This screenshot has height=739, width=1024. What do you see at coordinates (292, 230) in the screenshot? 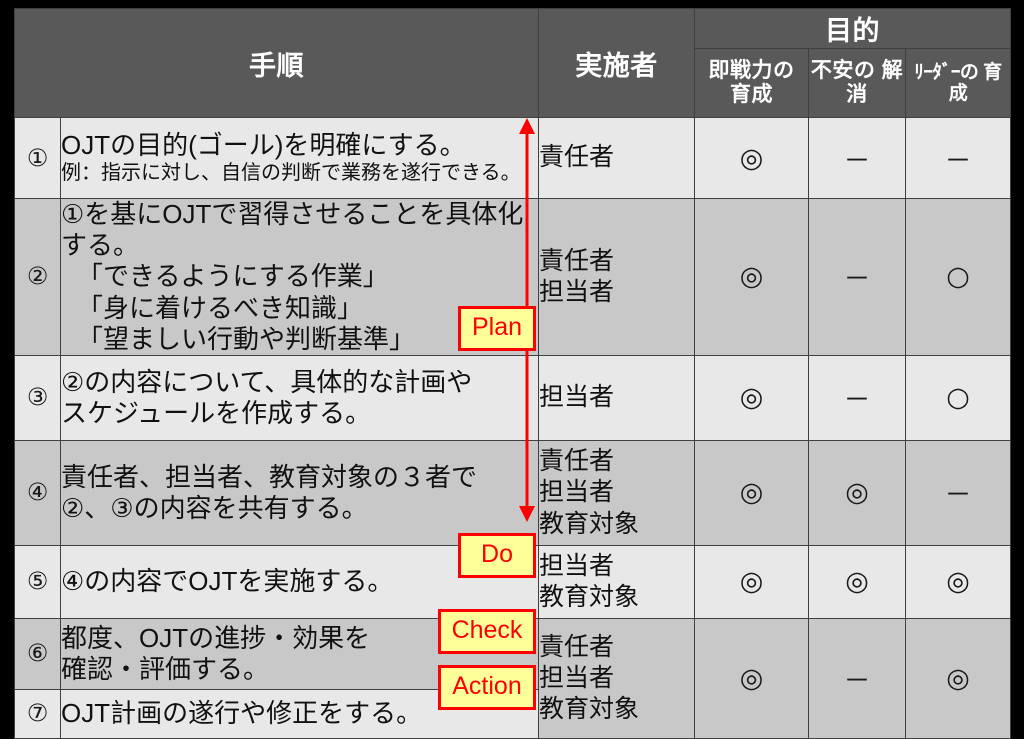
I see `step-line: ①を基にOJTで習得させることを具体化する。` at bounding box center [292, 230].